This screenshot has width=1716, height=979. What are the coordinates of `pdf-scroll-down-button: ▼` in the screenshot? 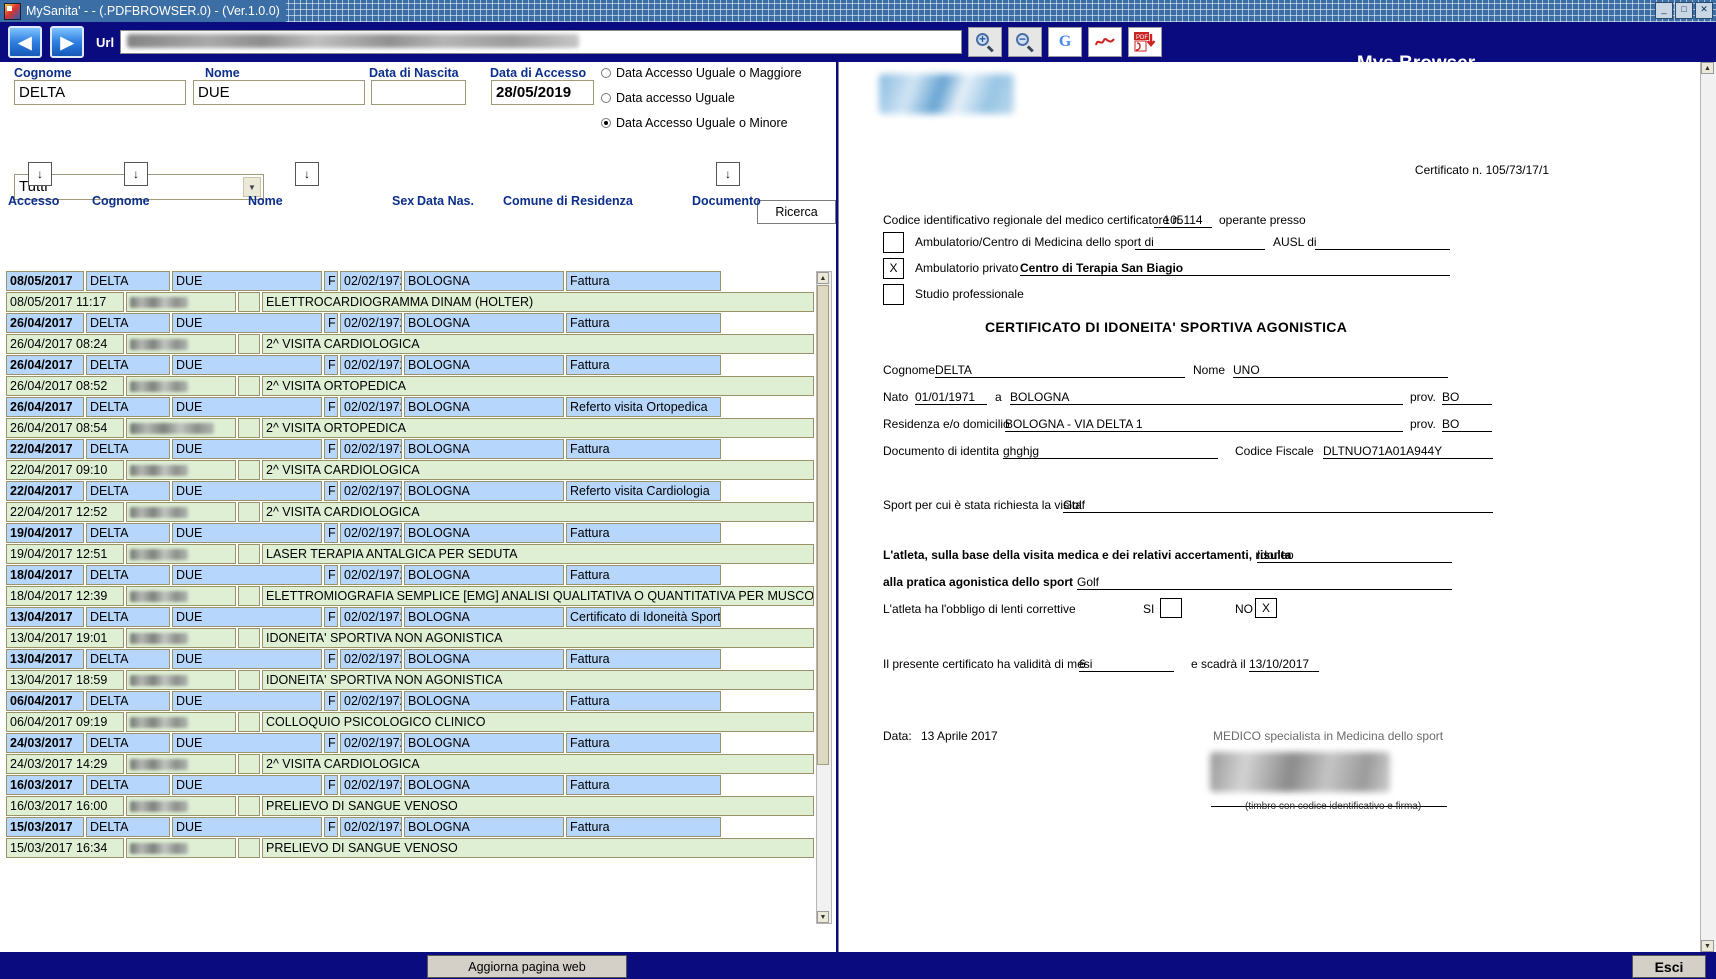 It's located at (1707, 946).